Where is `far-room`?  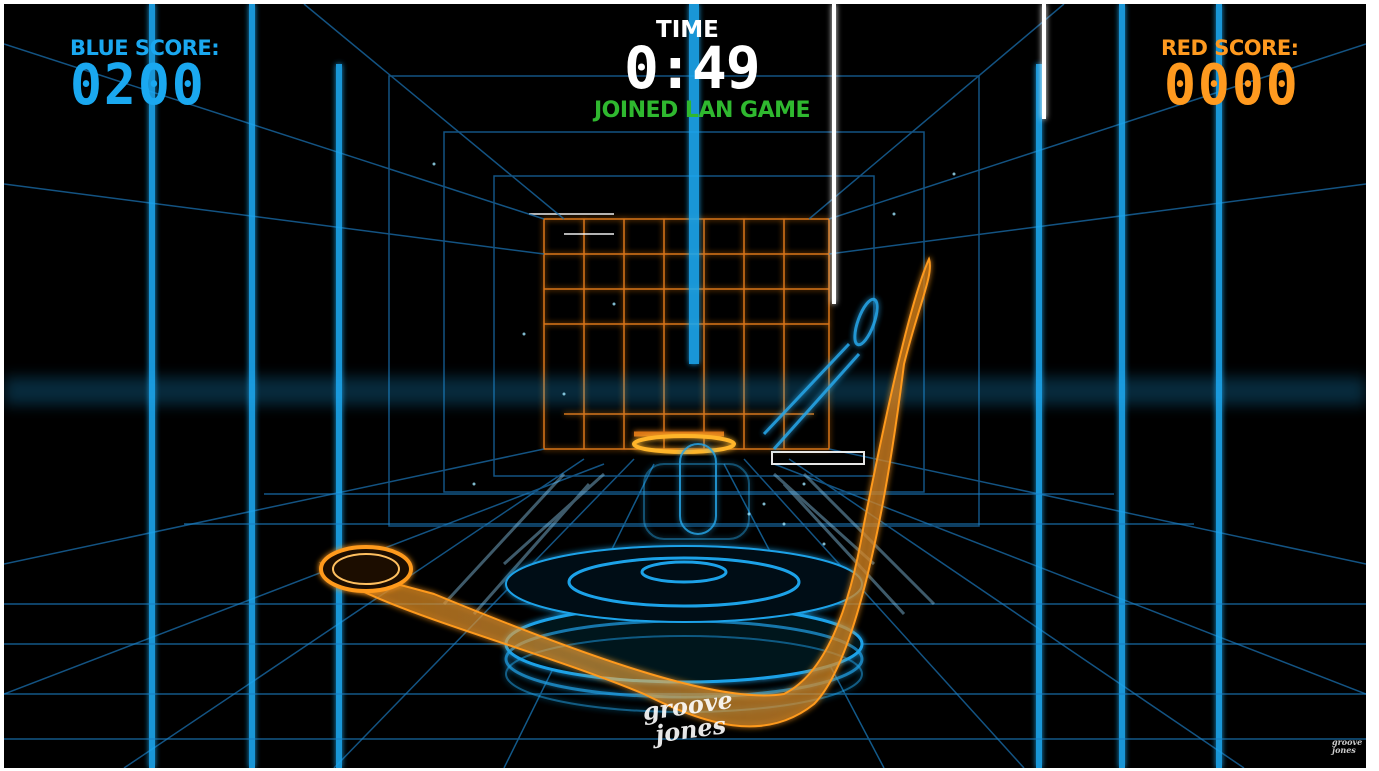
far-room is located at coordinates (686, 334).